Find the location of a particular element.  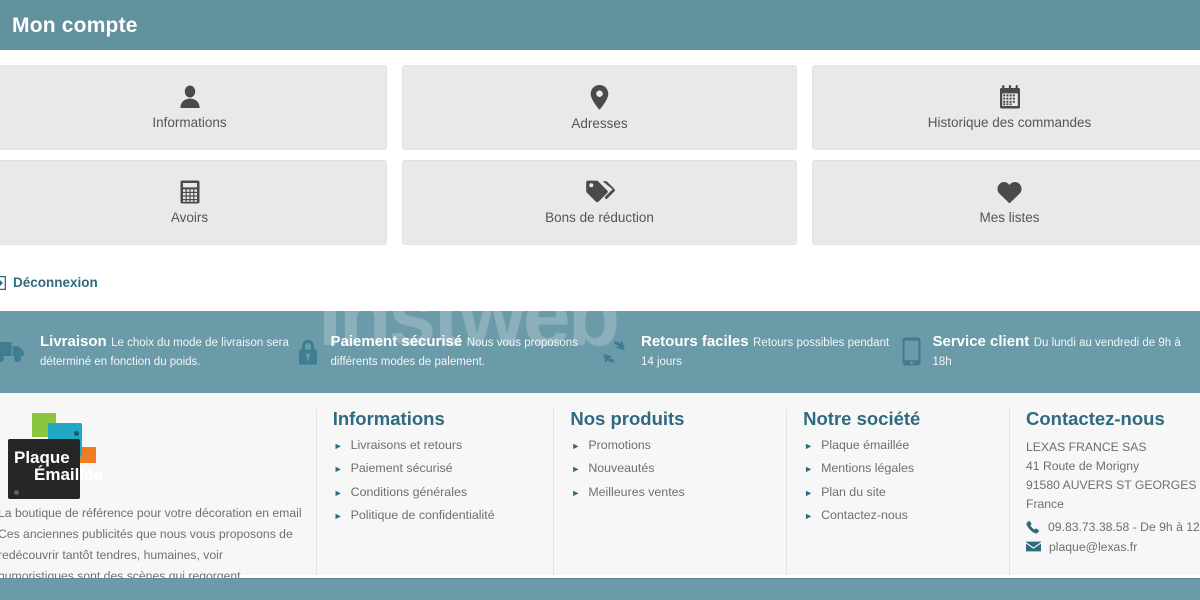

address-line: 91580 AUVERS ST GEORGES is located at coordinates (1111, 484).